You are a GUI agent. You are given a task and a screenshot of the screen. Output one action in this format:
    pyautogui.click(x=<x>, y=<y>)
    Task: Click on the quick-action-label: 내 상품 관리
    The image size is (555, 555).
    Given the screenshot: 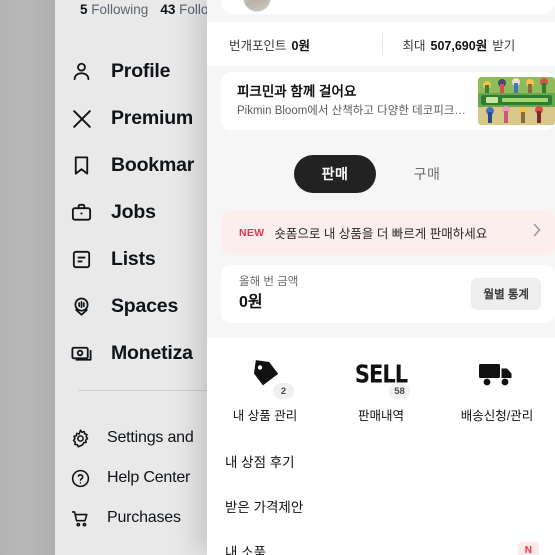 What is the action you would take?
    pyautogui.click(x=265, y=416)
    